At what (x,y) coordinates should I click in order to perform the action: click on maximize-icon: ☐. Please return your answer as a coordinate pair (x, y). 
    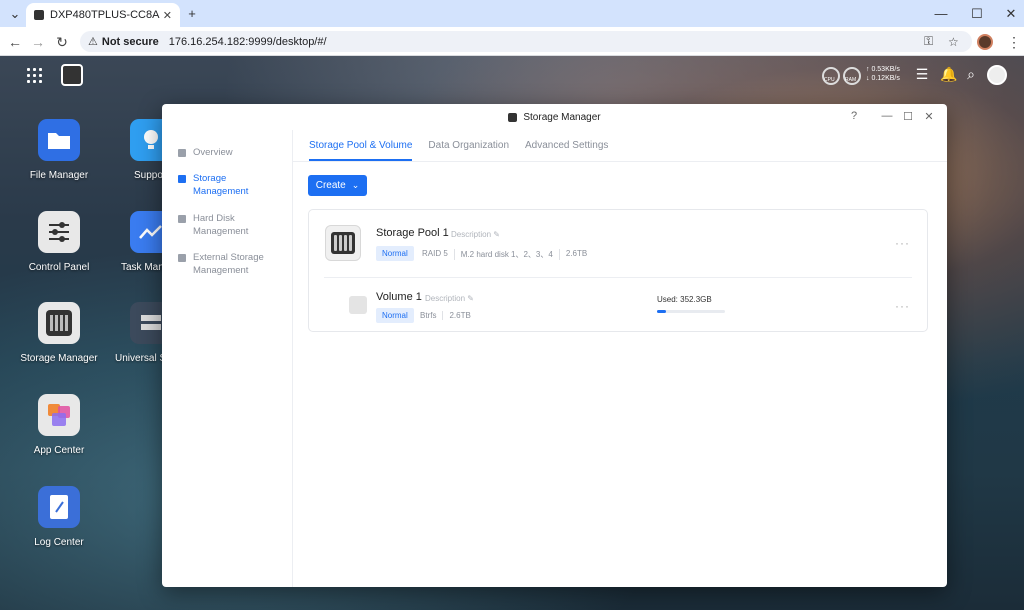
    Looking at the image, I should click on (908, 116).